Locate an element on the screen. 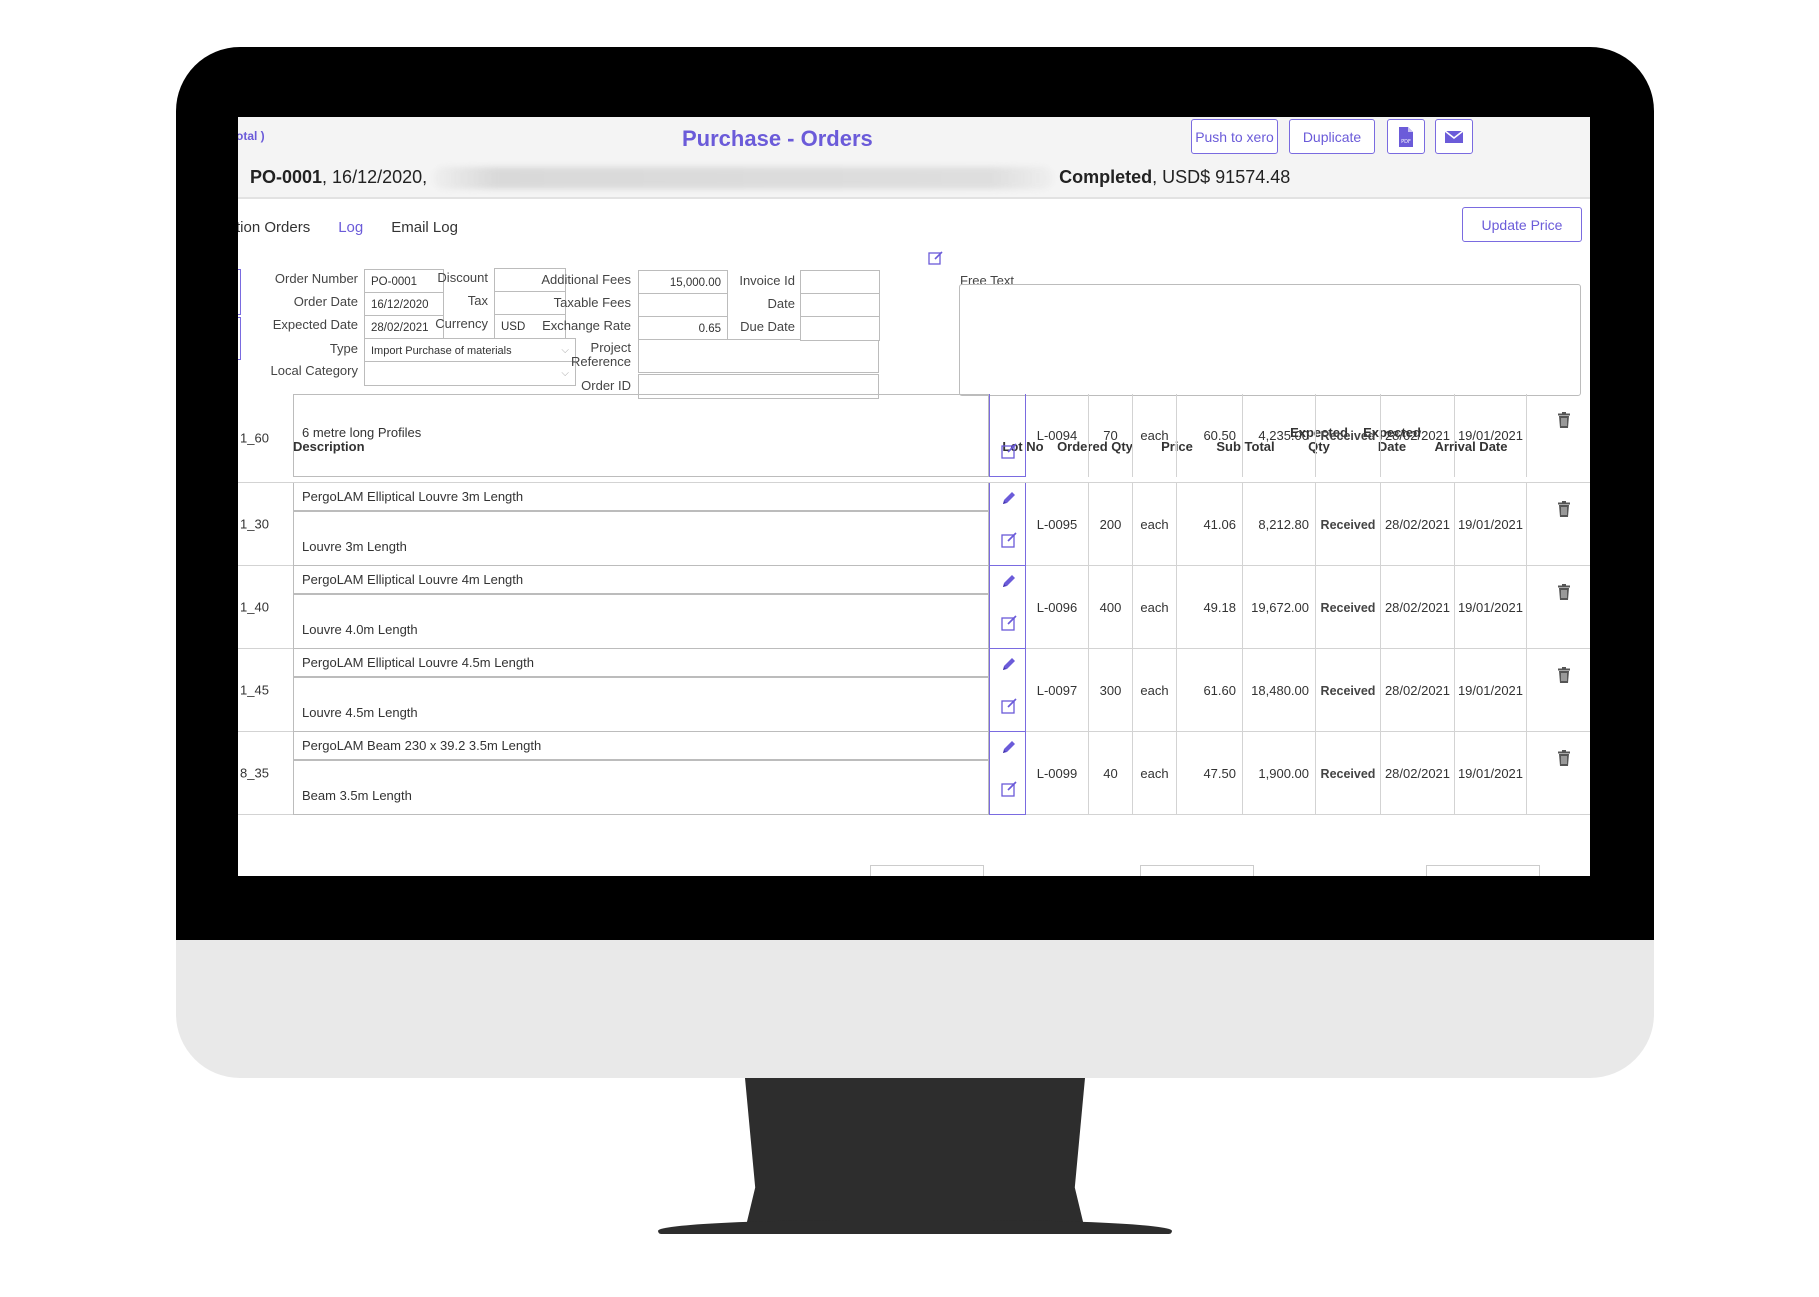 This screenshot has width=1819, height=1297. invoice-id-field is located at coordinates (840, 282).